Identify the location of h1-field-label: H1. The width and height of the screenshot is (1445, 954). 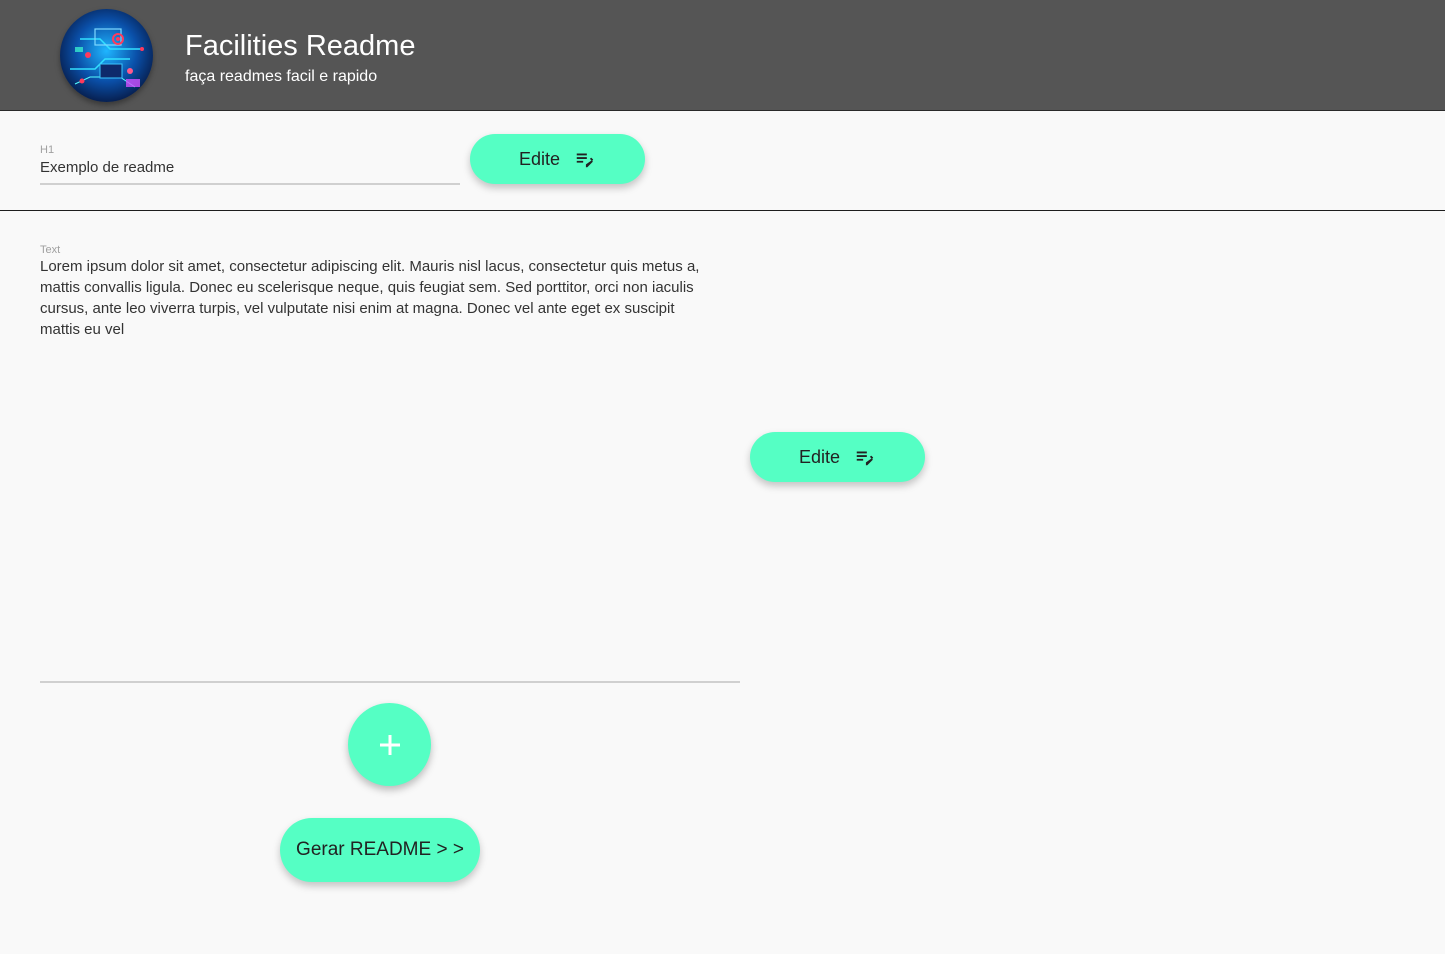
(47, 150).